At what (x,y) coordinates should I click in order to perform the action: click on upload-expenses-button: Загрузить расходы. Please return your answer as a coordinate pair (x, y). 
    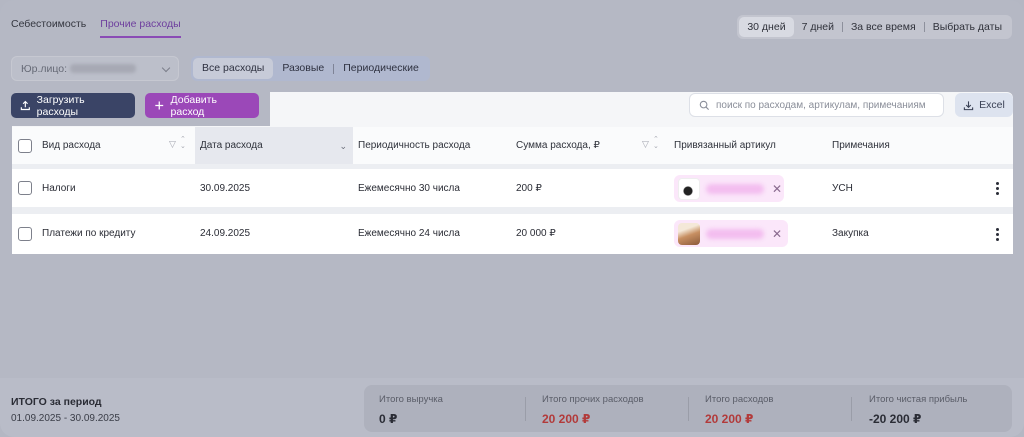
    Looking at the image, I should click on (73, 105).